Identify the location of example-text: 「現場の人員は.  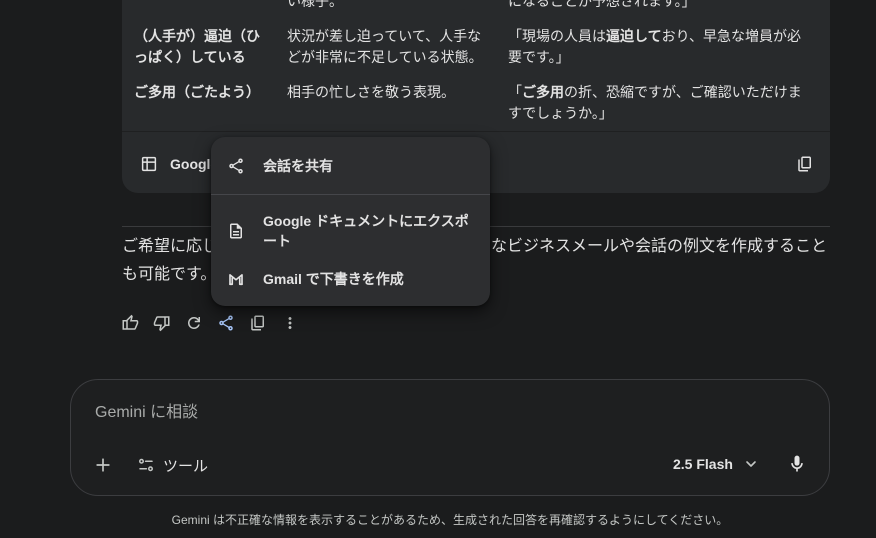
(557, 36).